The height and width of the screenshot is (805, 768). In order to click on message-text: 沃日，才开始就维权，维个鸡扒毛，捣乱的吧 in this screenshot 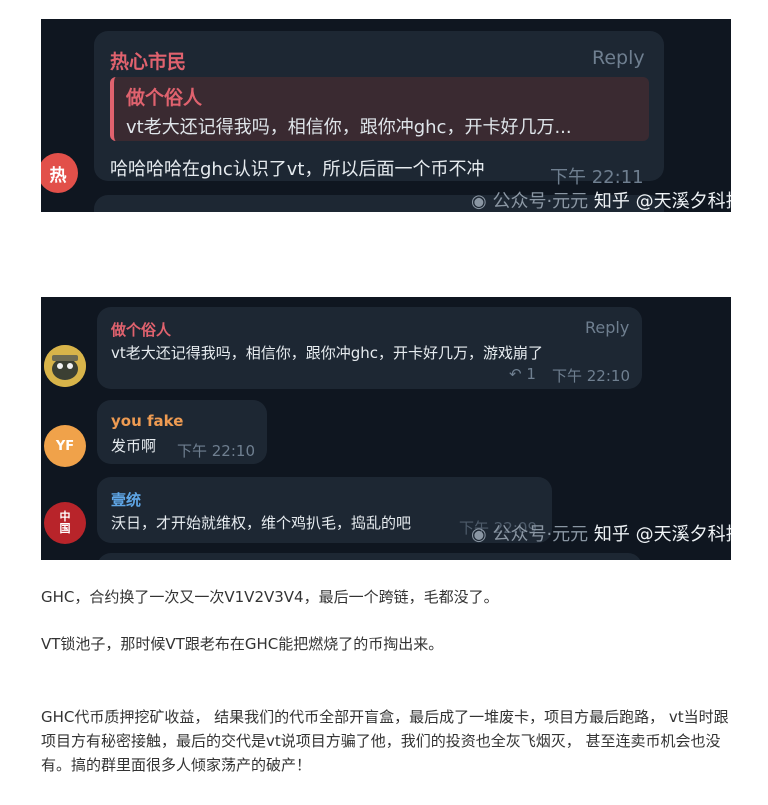, I will do `click(261, 523)`.